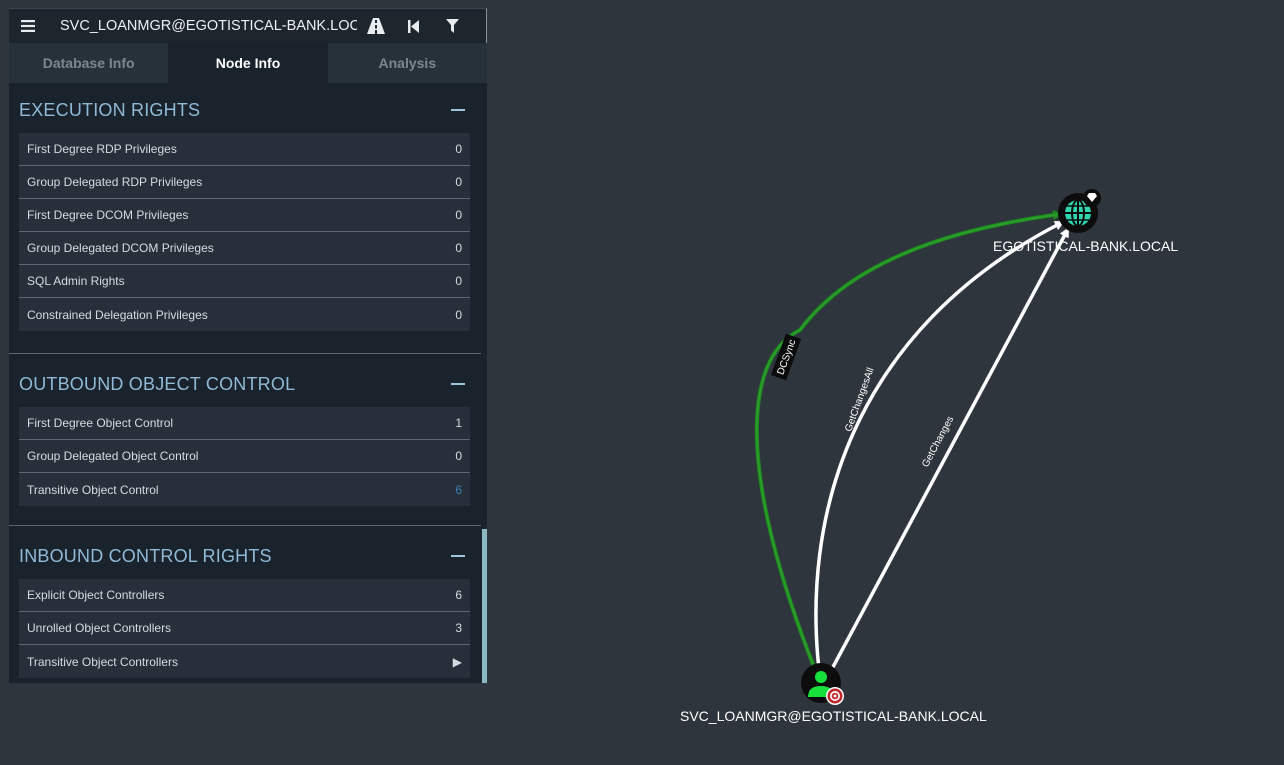  Describe the element at coordinates (833, 716) in the screenshot. I see `user-node-label: SVC_LOANMGR@EGOTISTICAL-BANK.LOCAL` at that location.